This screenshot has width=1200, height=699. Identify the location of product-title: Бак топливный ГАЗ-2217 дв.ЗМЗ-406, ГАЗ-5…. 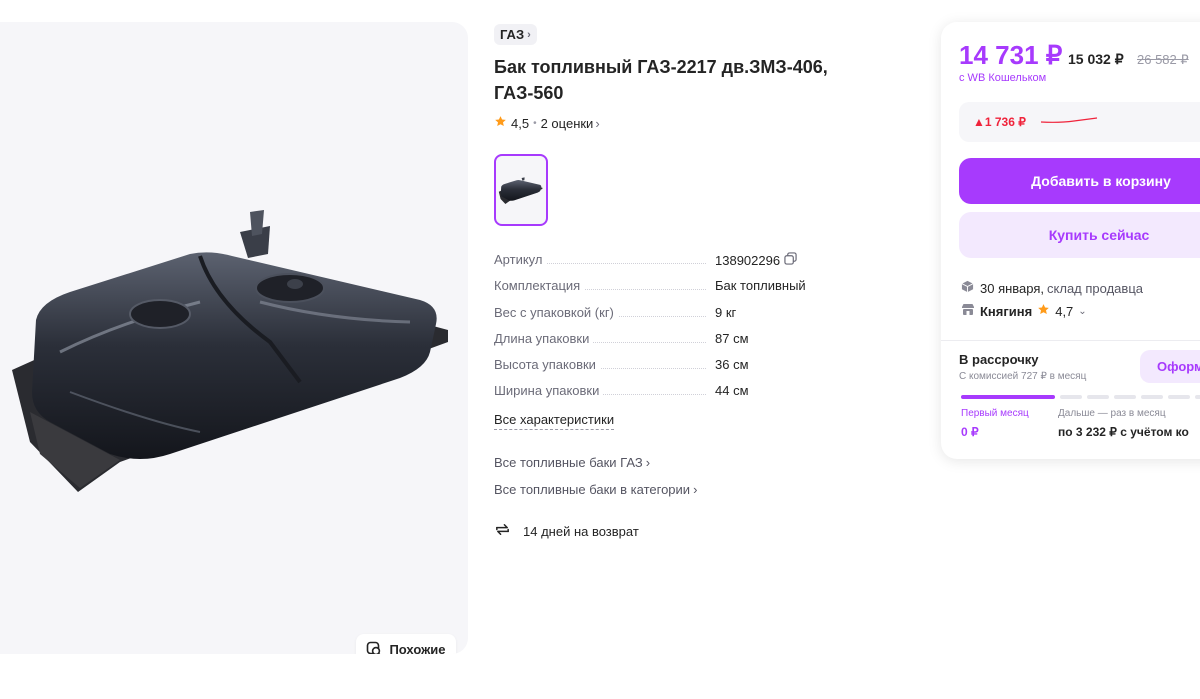
(661, 80).